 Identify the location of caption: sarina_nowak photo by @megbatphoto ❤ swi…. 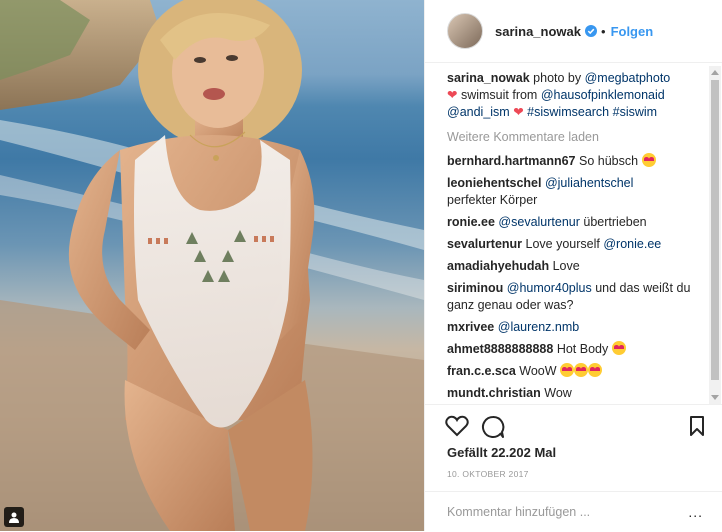
(573, 95).